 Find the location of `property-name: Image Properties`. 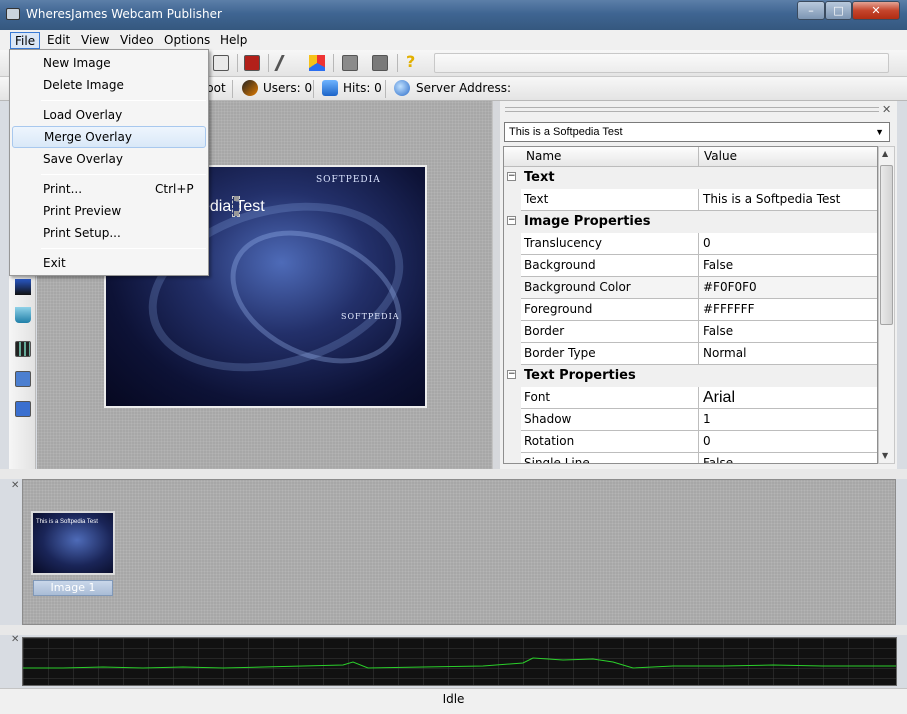

property-name: Image Properties is located at coordinates (610, 222).